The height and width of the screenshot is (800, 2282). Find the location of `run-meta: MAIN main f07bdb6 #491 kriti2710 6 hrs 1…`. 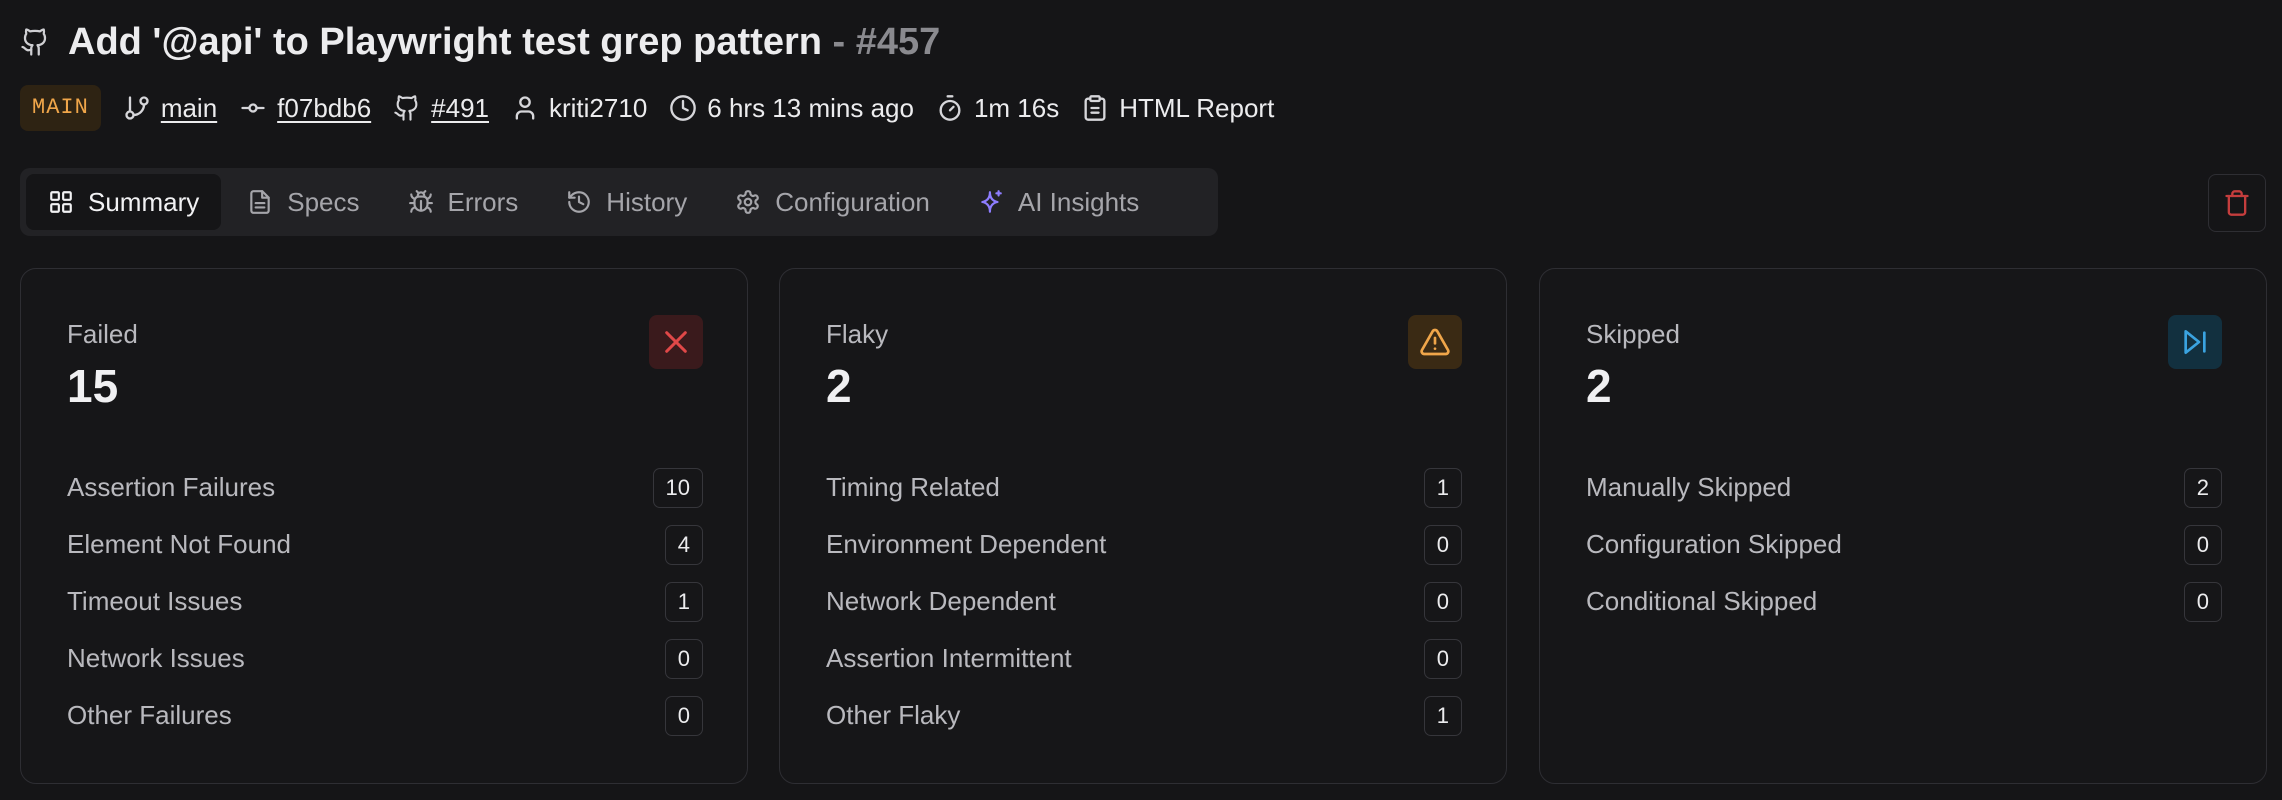

run-meta: MAIN main f07bdb6 #491 kriti2710 6 hrs 1… is located at coordinates (647, 108).